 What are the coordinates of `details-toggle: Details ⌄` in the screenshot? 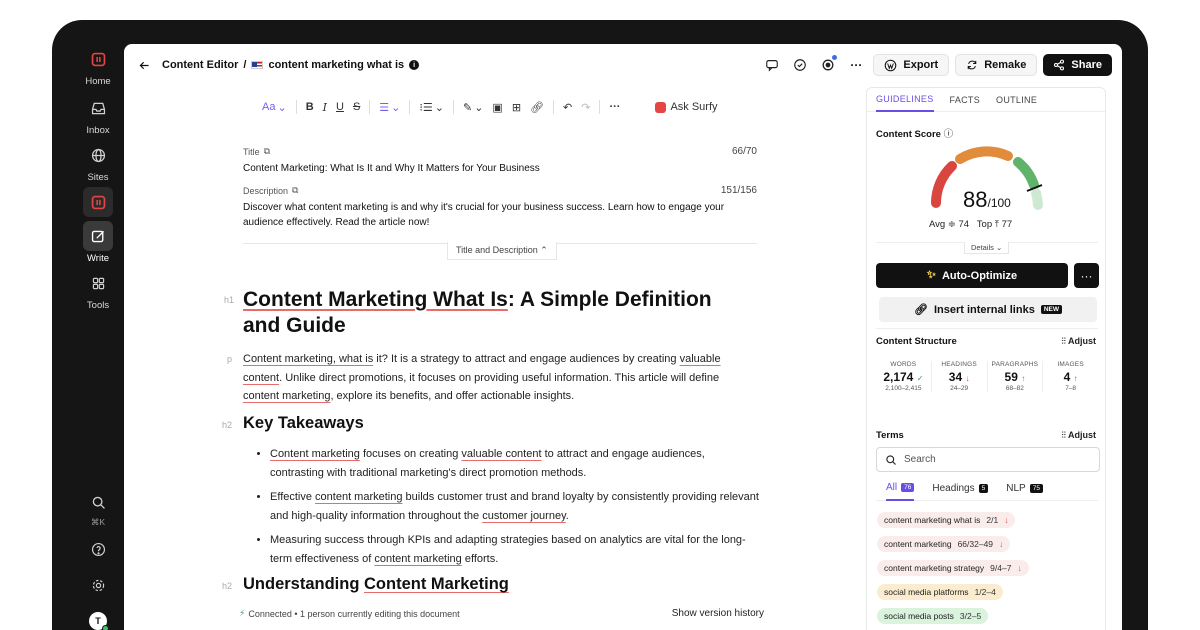 It's located at (987, 248).